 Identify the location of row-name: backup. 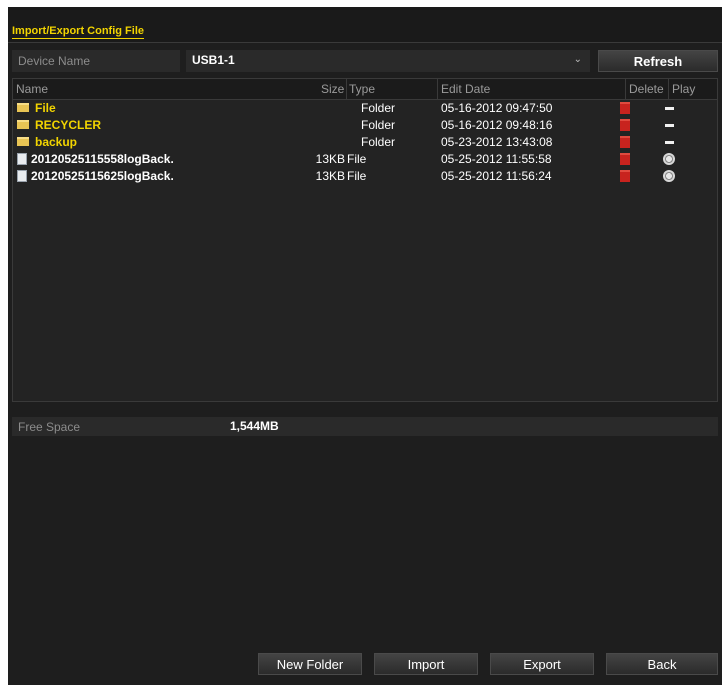
(56, 142).